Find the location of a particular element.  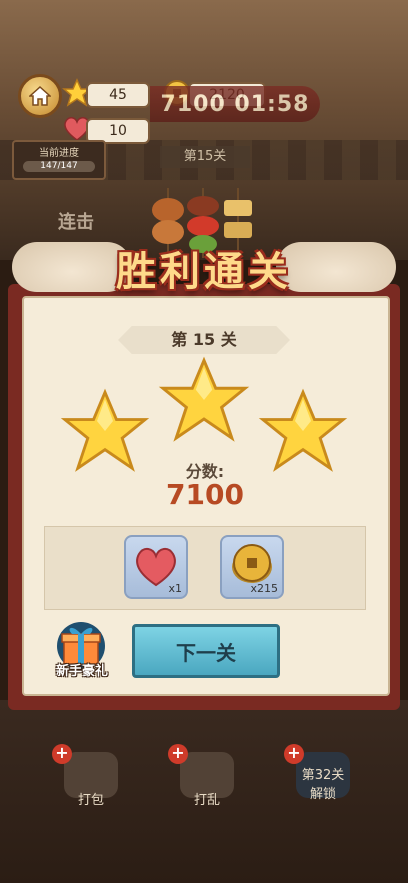

tool-locked: + 第32关 解锁 is located at coordinates (321, 778).